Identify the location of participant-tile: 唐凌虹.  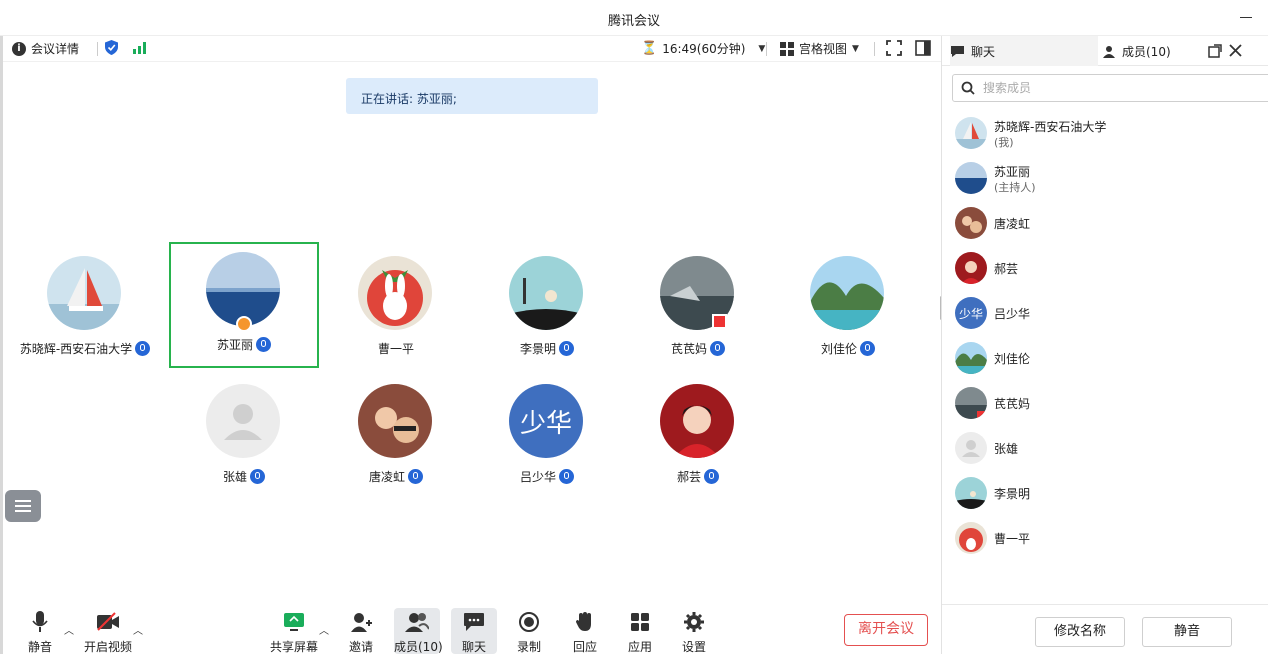
(396, 439).